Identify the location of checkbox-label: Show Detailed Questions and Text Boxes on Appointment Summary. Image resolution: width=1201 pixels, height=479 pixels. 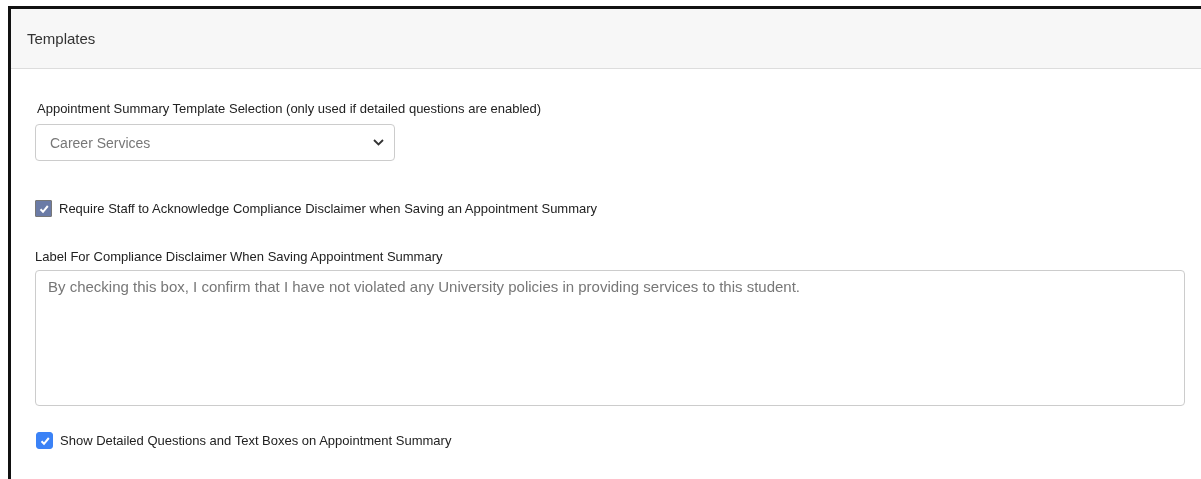
(256, 440).